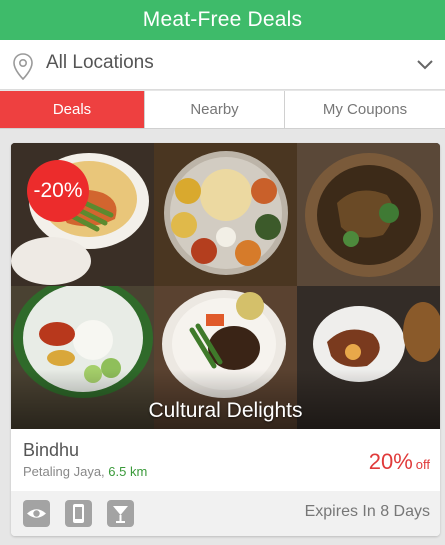  I want to click on collection-title: Cultural Delights, so click(225, 410).